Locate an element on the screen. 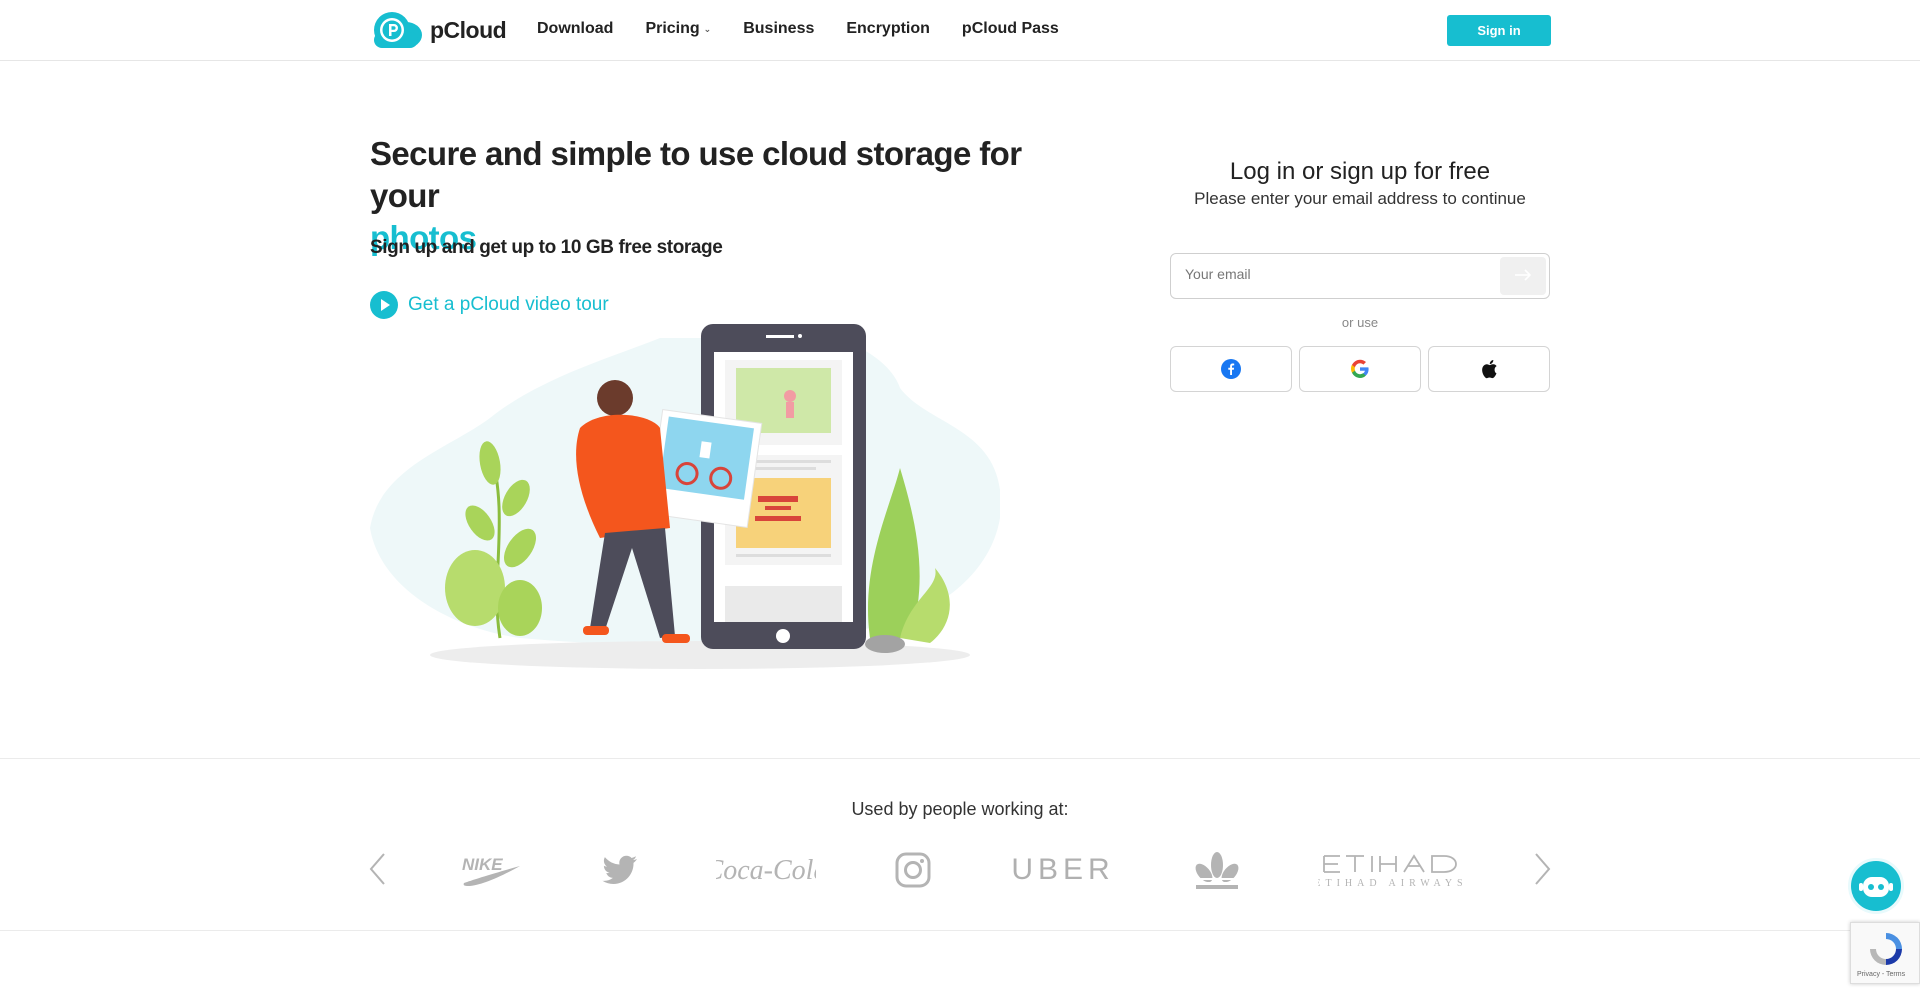 The width and height of the screenshot is (1920, 993). nav-pcloud-pass: pCloud Pass is located at coordinates (1010, 29).